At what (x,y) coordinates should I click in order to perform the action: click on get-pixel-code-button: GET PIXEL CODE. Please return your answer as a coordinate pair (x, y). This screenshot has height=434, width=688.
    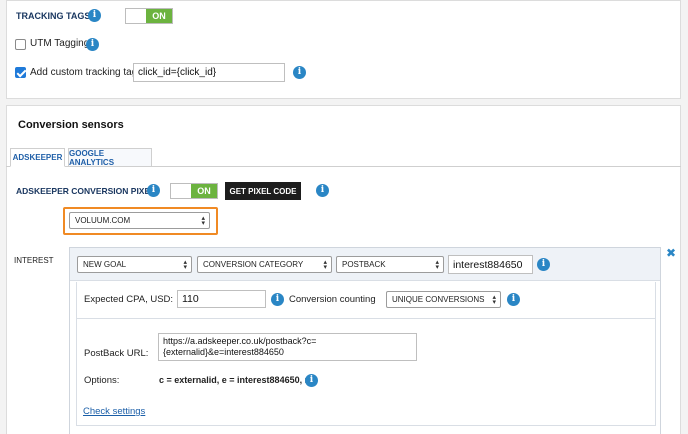
    Looking at the image, I should click on (263, 191).